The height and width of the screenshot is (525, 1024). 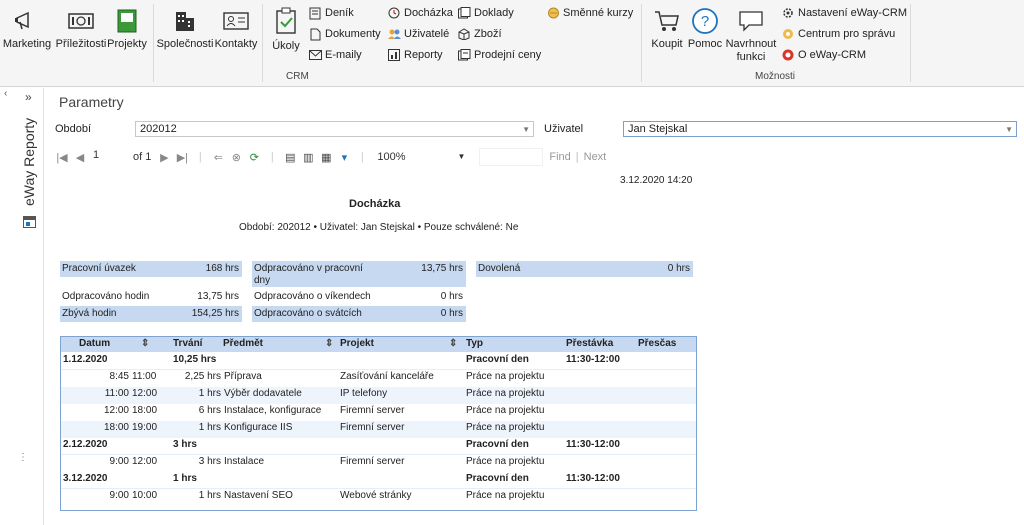 What do you see at coordinates (751, 35) in the screenshot?
I see `suggest-feature-button: Navrhnout funkci` at bounding box center [751, 35].